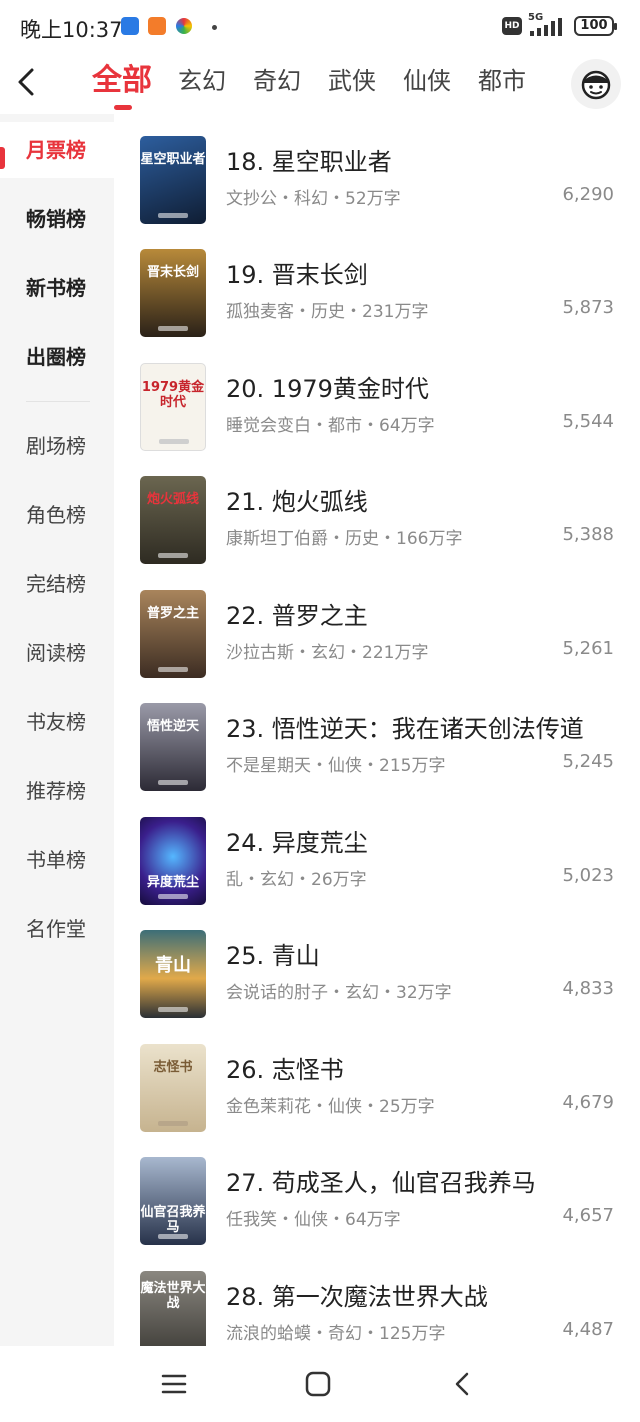  I want to click on back-button, so click(28, 82).